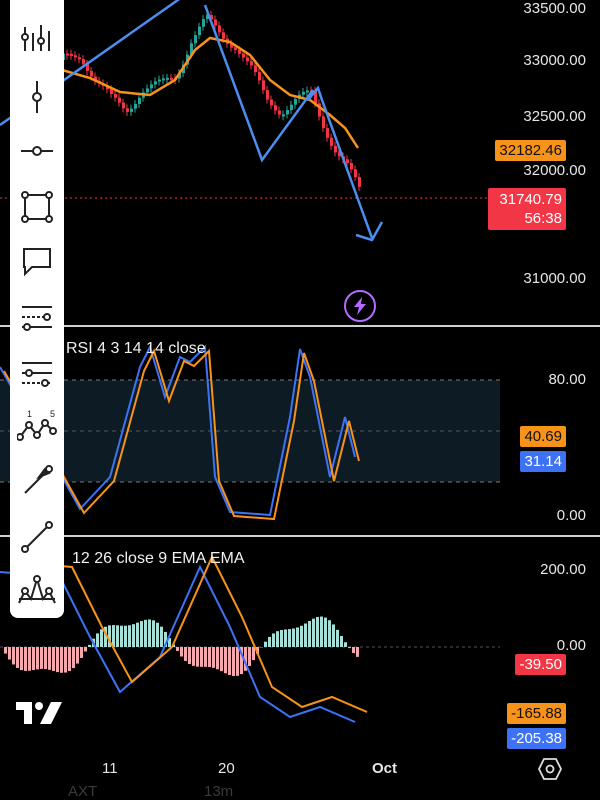  What do you see at coordinates (37, 151) in the screenshot?
I see `horizontal-line-icon` at bounding box center [37, 151].